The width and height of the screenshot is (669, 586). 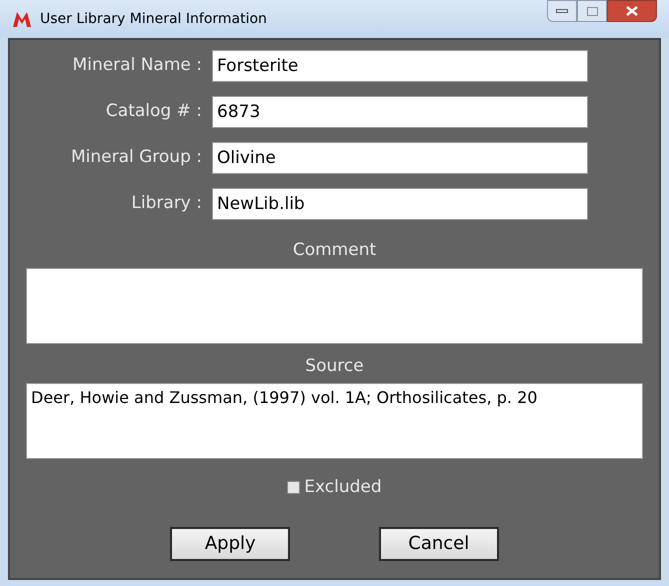 I want to click on maximize-button, so click(x=592, y=11).